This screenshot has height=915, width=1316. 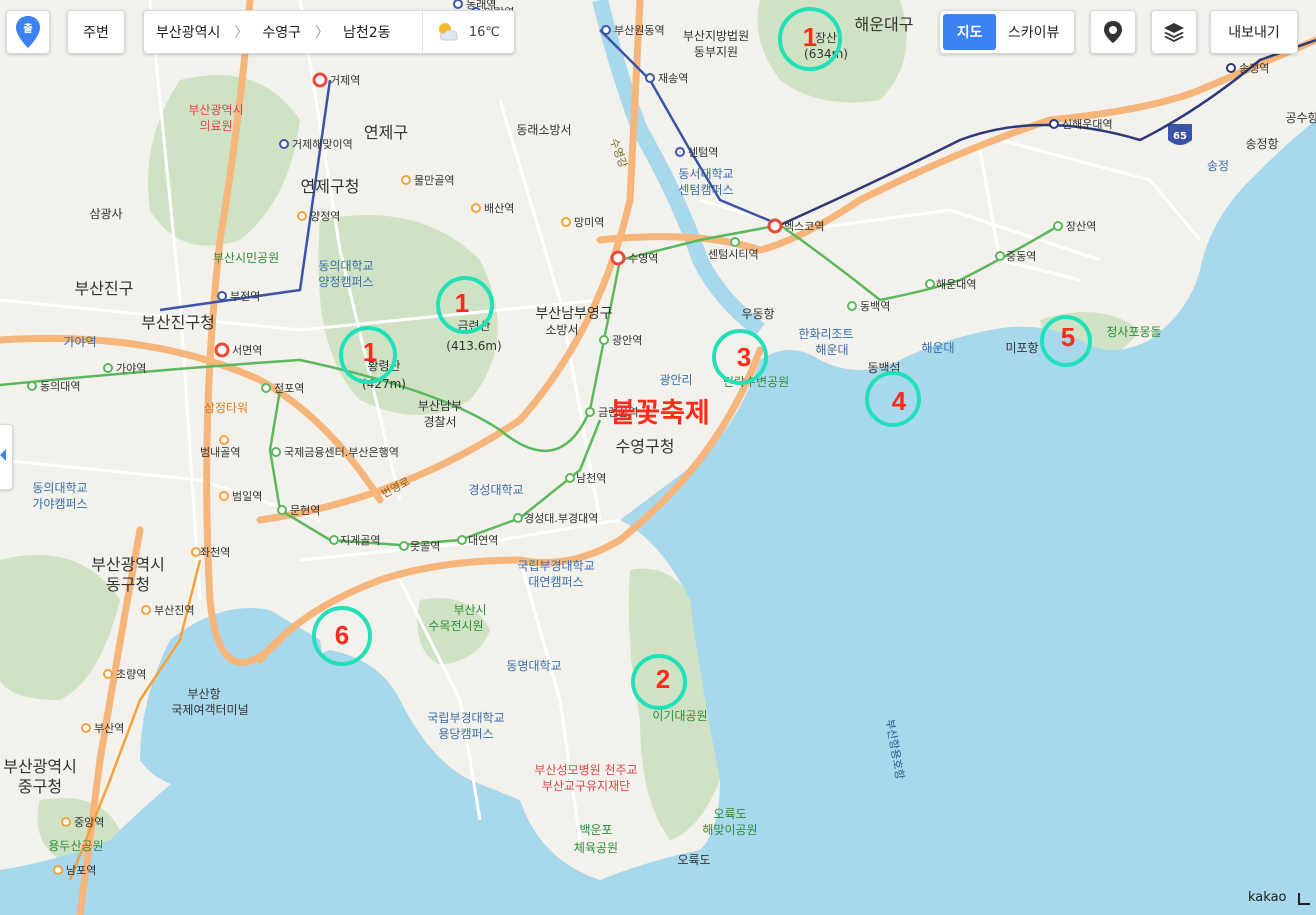 What do you see at coordinates (585, 769) in the screenshot?
I see `poi-label: 부산성모병원 천주교` at bounding box center [585, 769].